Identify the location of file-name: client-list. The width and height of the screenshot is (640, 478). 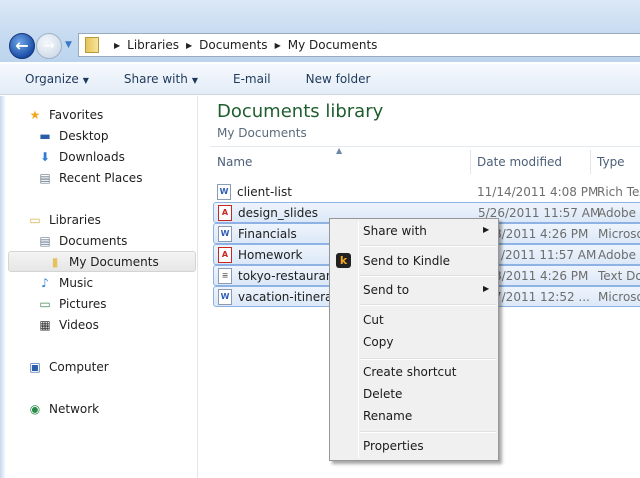
(264, 191).